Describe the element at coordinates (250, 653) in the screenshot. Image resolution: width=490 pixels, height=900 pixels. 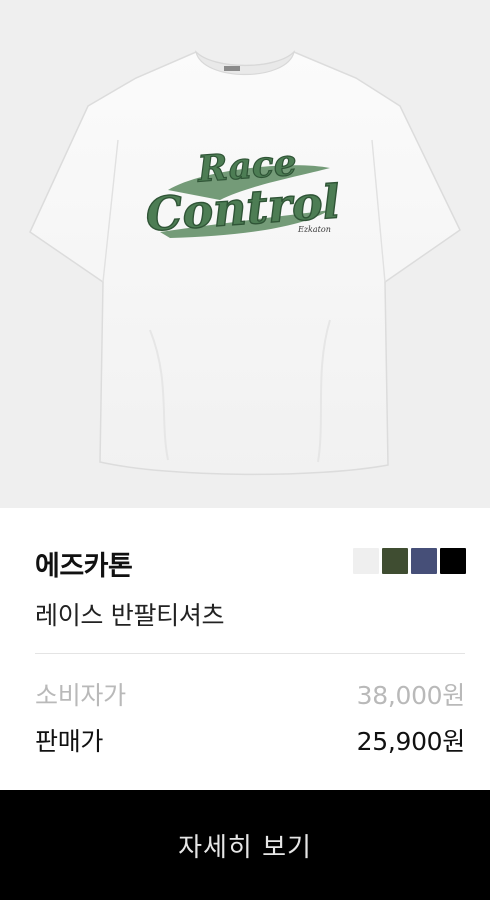
I see `divider` at that location.